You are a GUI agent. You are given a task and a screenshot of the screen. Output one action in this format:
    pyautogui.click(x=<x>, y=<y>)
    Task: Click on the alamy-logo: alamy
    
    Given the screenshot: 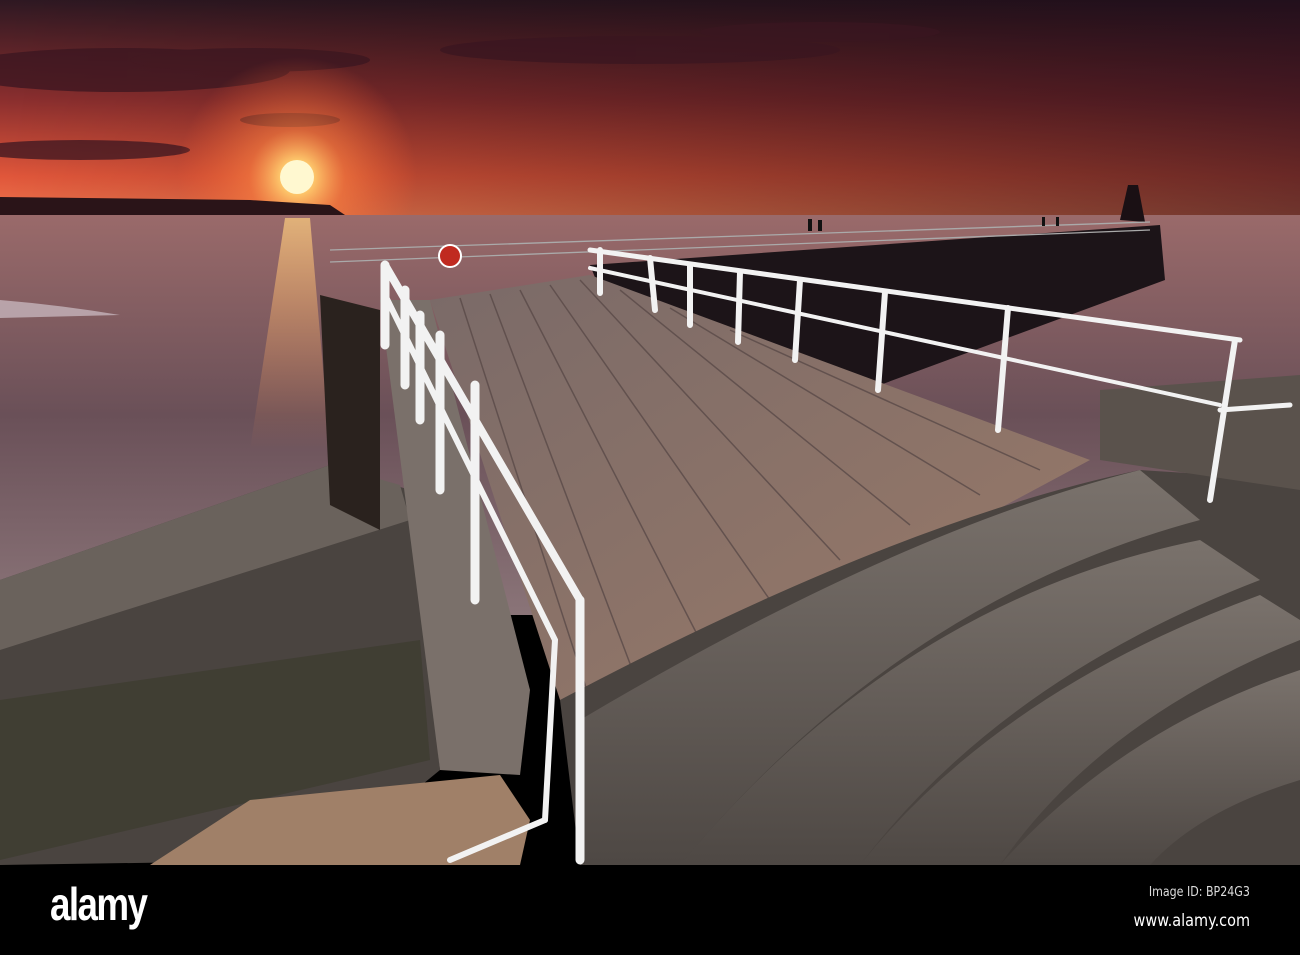 What is the action you would take?
    pyautogui.click(x=99, y=904)
    